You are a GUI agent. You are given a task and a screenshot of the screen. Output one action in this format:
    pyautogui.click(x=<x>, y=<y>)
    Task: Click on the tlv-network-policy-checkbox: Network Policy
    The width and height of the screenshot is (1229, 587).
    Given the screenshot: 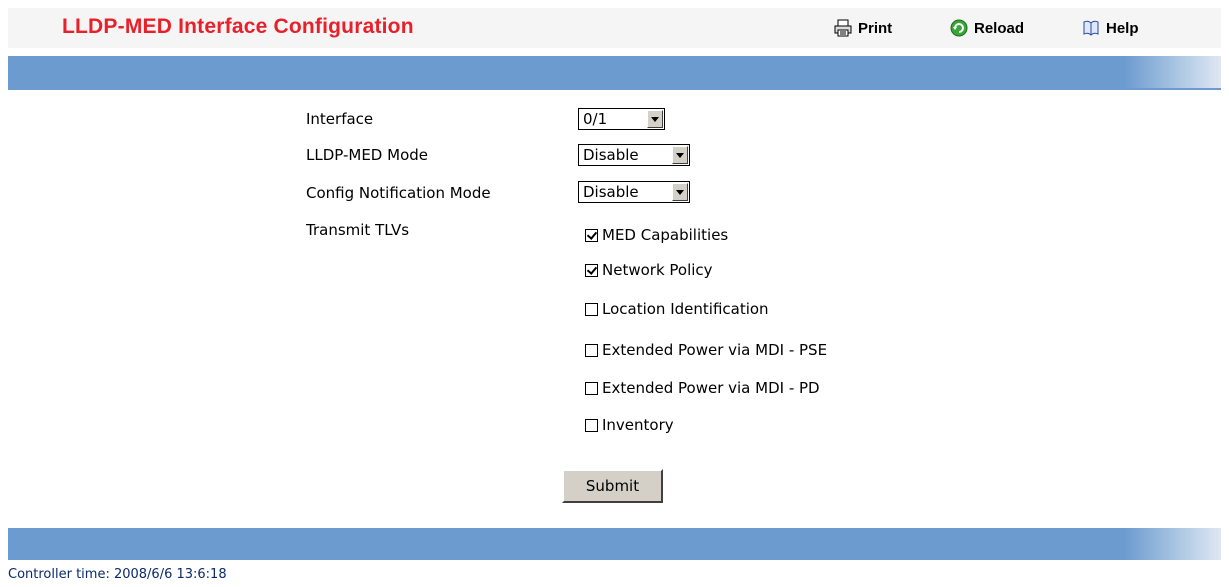 What is the action you would take?
    pyautogui.click(x=649, y=270)
    